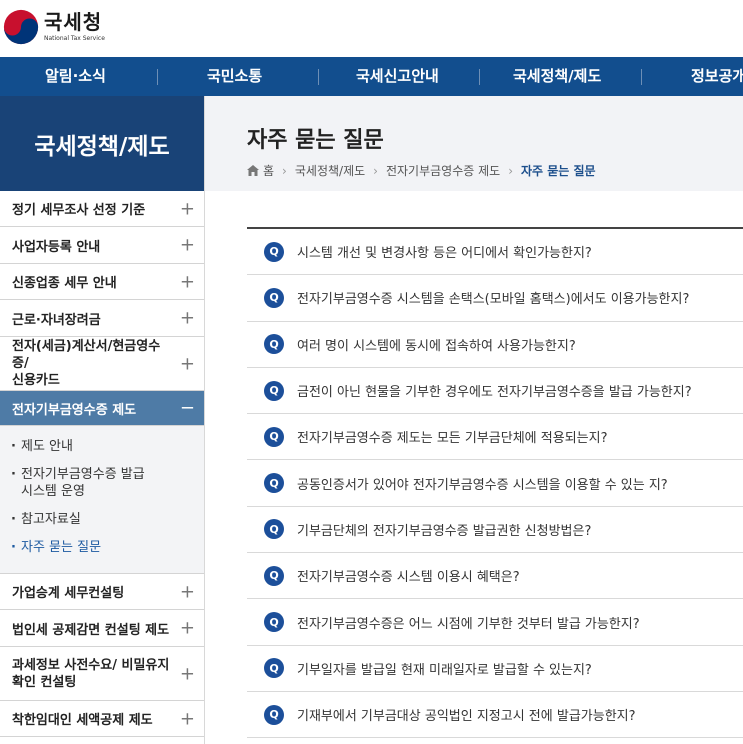 The image size is (743, 744). Describe the element at coordinates (102, 318) in the screenshot. I see `sidebar-item-incentives: 근로·자녀장려금 +` at that location.